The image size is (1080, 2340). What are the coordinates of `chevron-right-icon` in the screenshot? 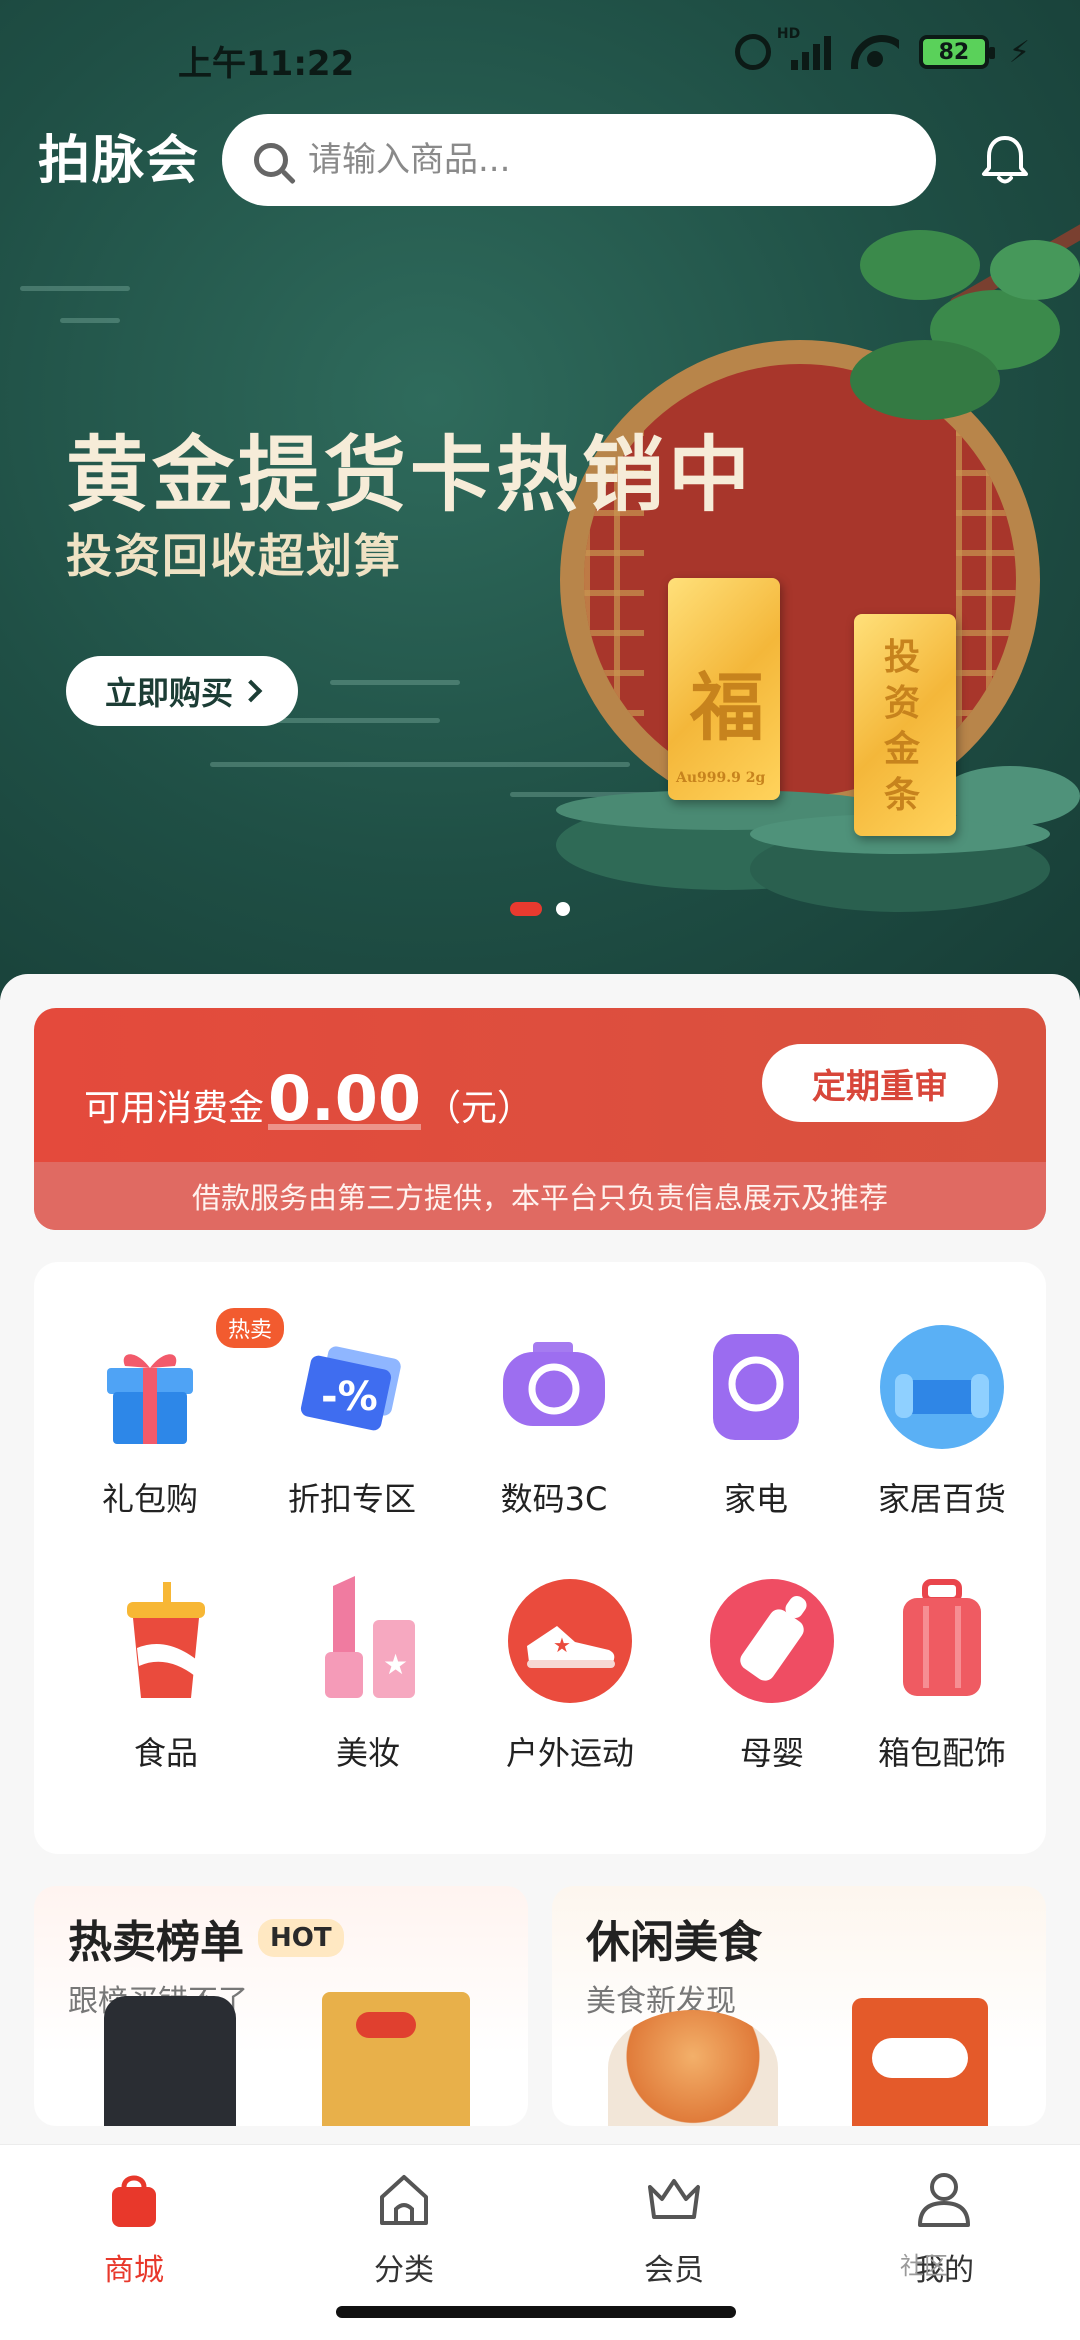 It's located at (251, 691).